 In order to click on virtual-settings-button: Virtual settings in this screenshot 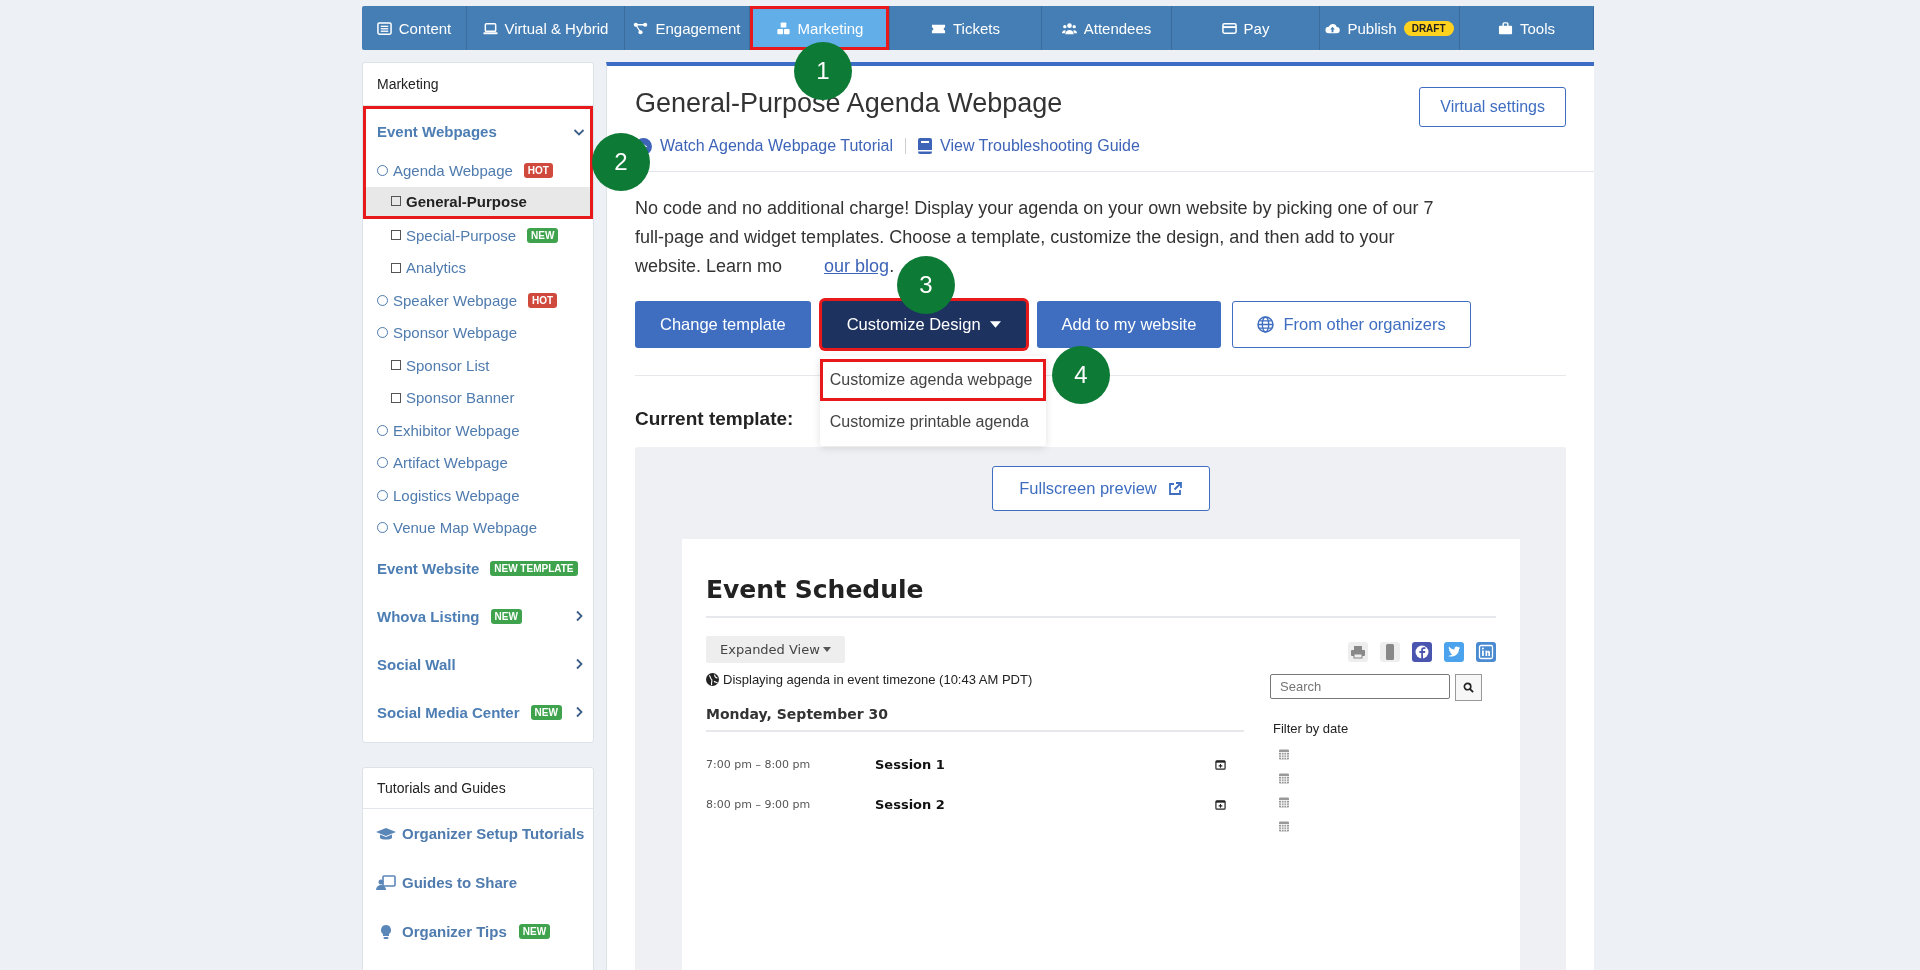, I will do `click(1492, 107)`.